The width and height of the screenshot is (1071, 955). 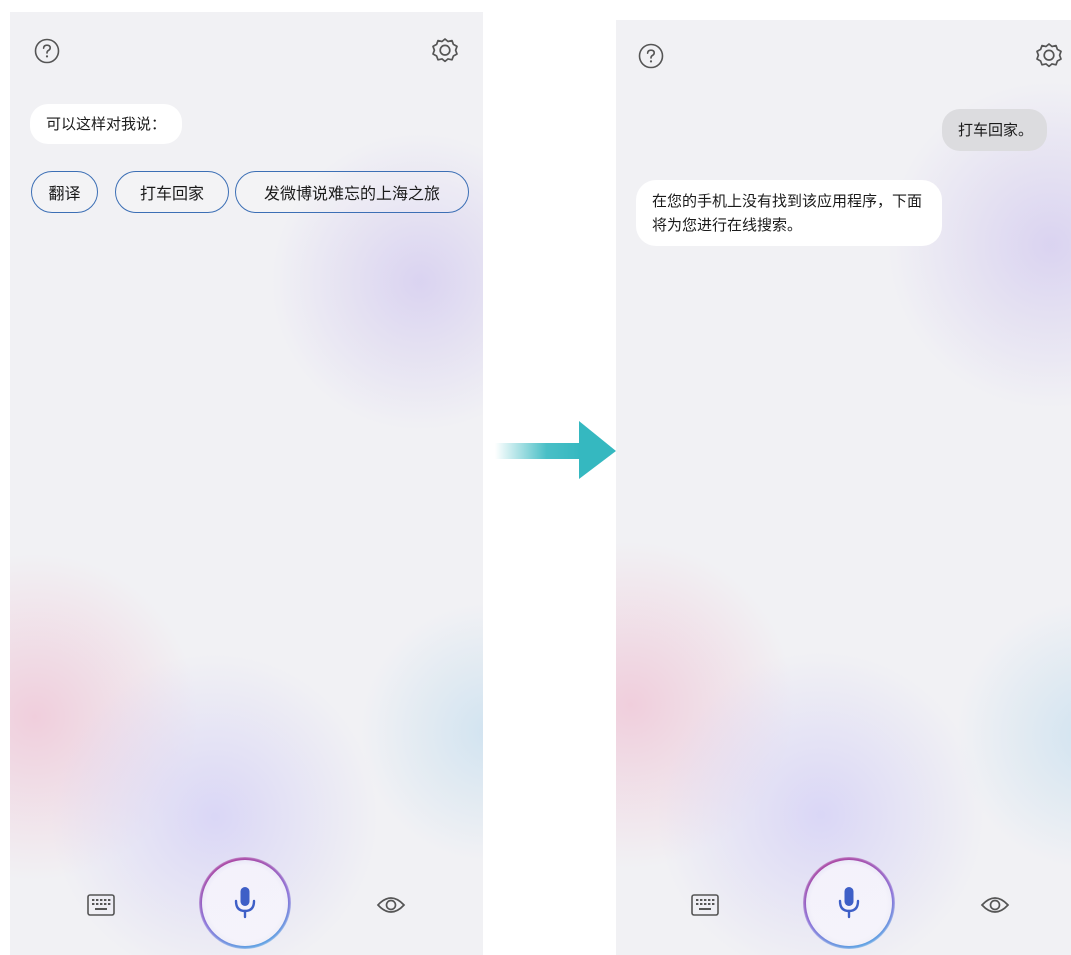 I want to click on assistant-message-bubble: 在您的手机上没有找到该应用程序，下面 将为您进行在线搜索。, so click(x=789, y=213).